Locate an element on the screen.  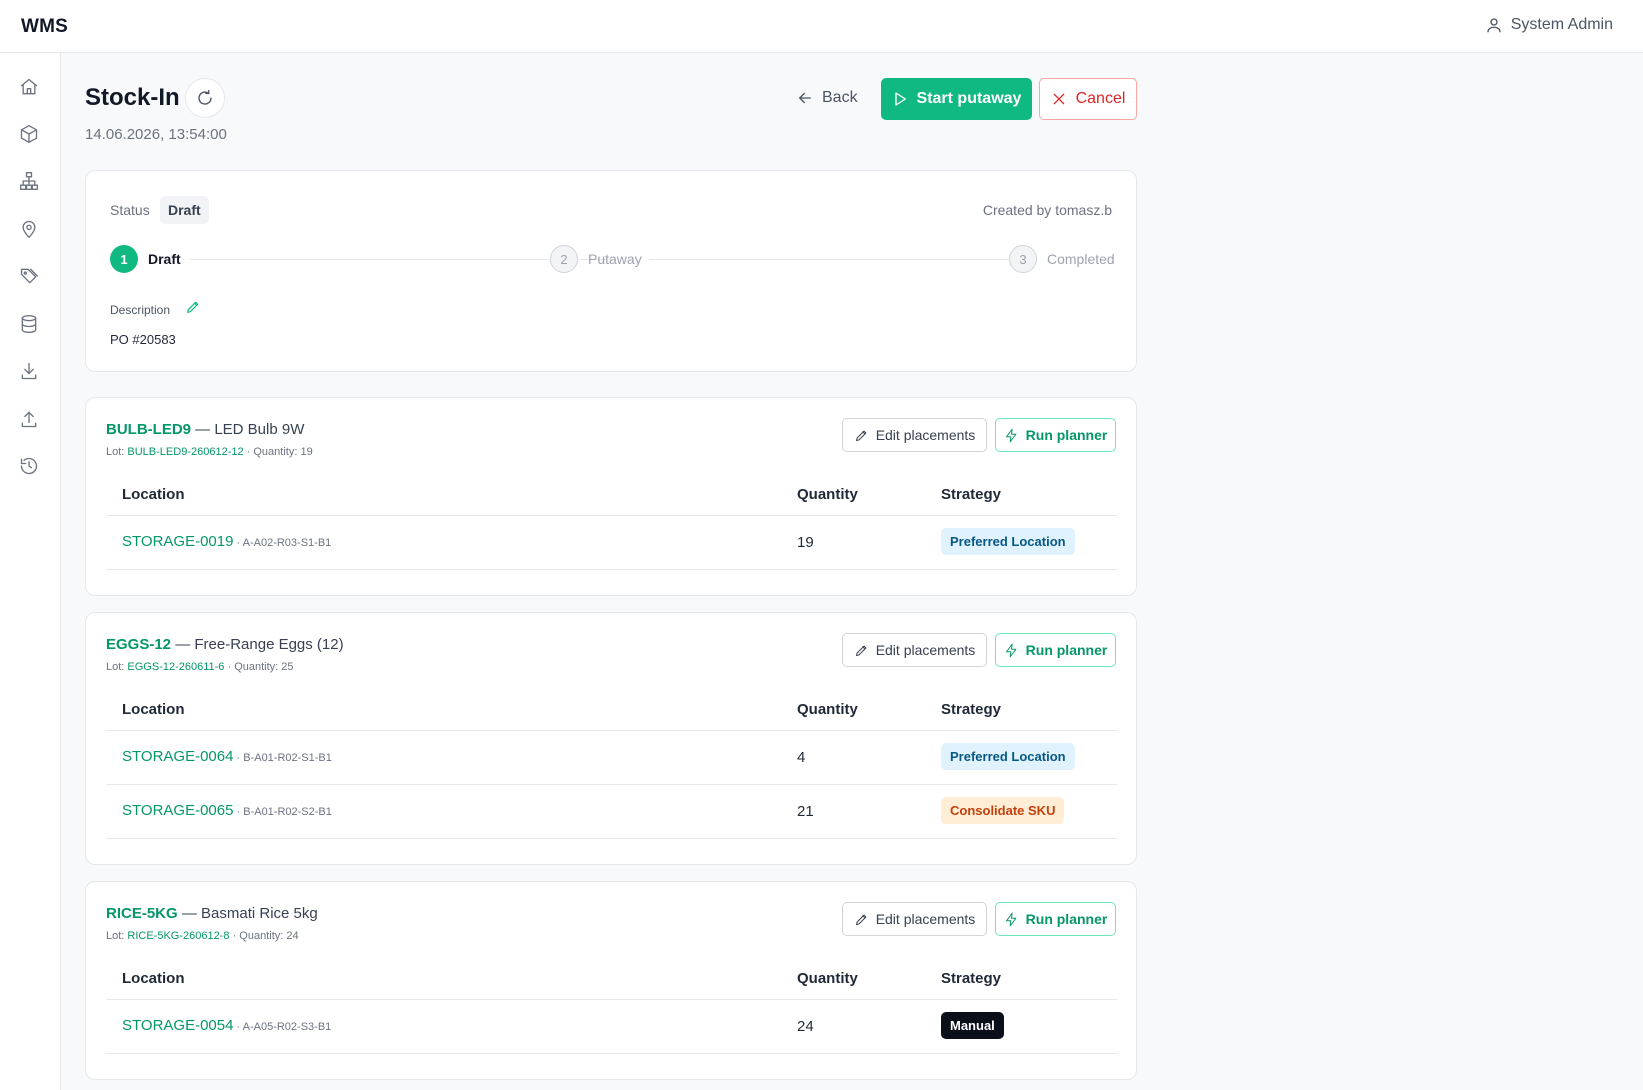
item-lot-info: Lot: EGGS-12-260611-6 · Quantity: 25 is located at coordinates (200, 667).